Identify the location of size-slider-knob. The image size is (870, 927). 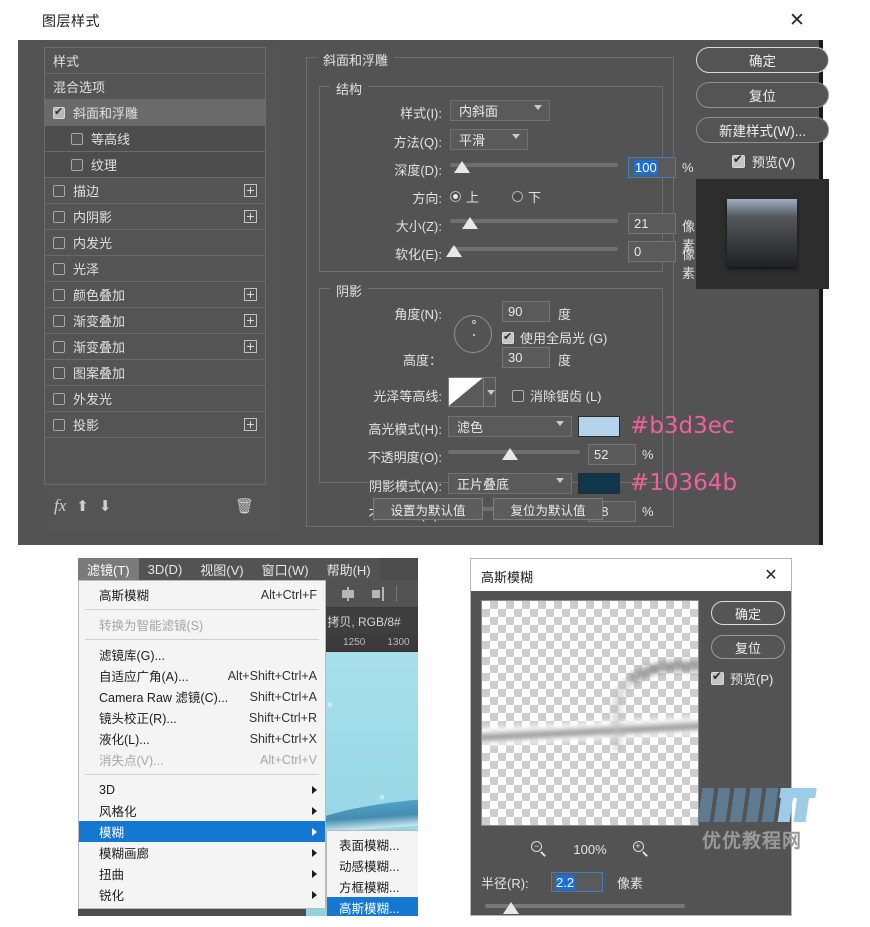
(470, 223).